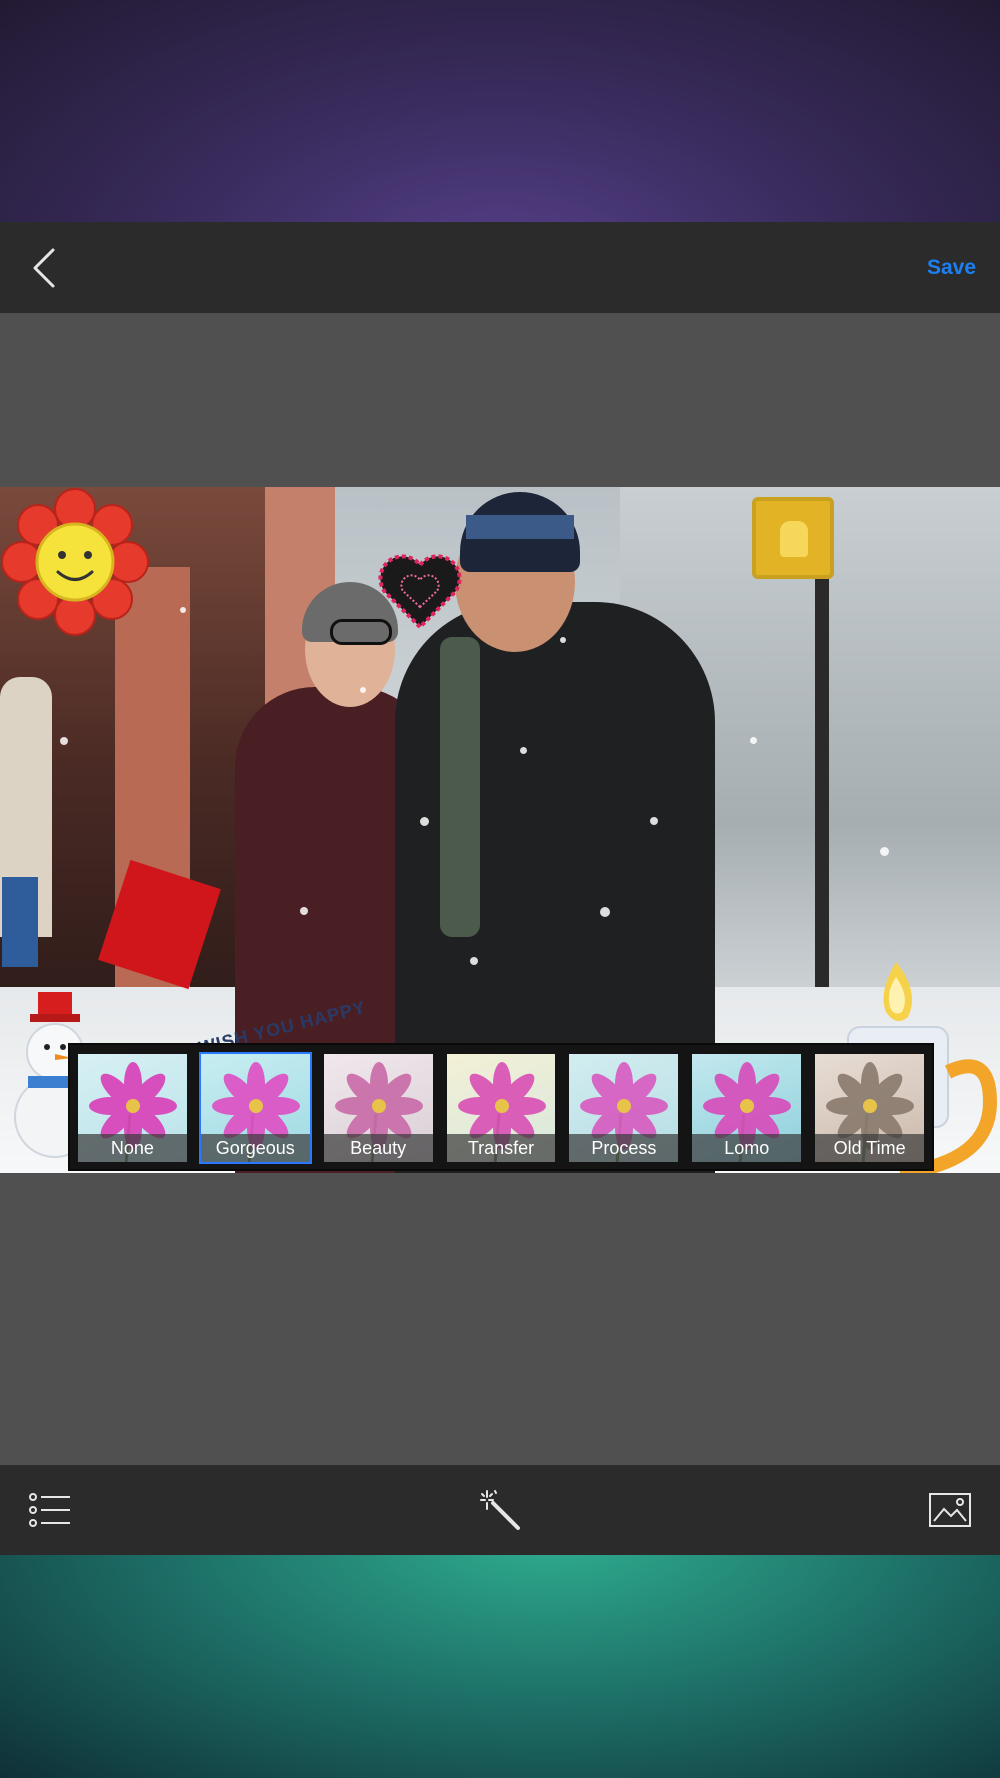  What do you see at coordinates (793, 538) in the screenshot?
I see `photo-traffic-light` at bounding box center [793, 538].